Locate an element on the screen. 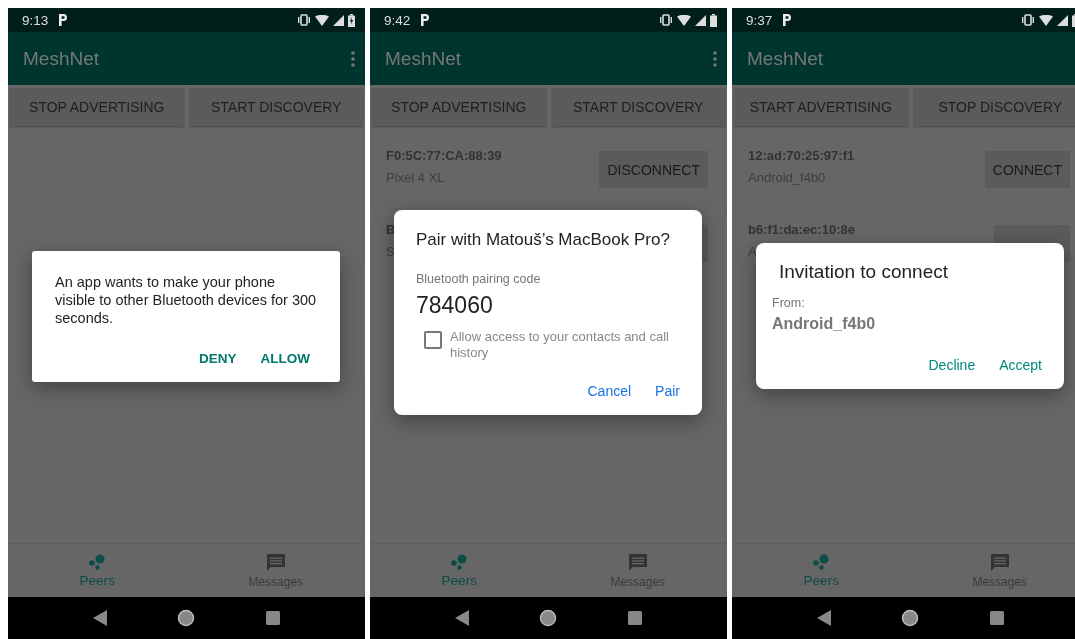 The width and height of the screenshot is (1075, 639). dismiss-button: Decline is located at coordinates (952, 365).